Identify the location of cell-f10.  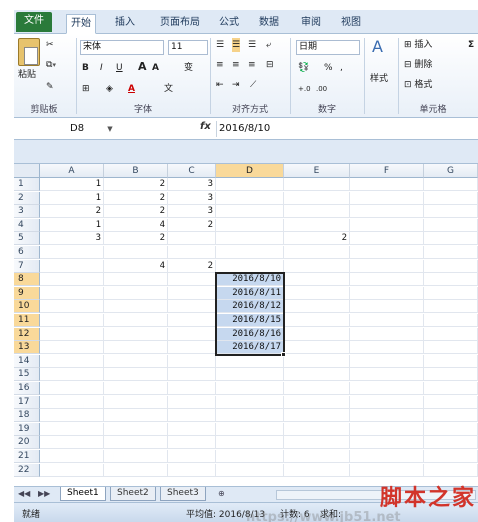
(387, 307).